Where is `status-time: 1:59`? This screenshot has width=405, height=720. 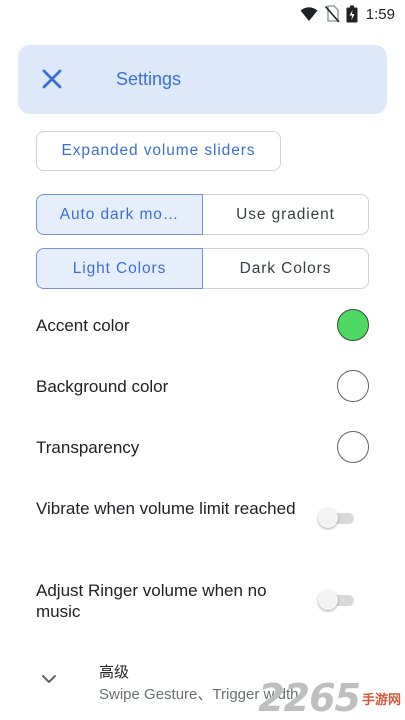
status-time: 1:59 is located at coordinates (380, 14).